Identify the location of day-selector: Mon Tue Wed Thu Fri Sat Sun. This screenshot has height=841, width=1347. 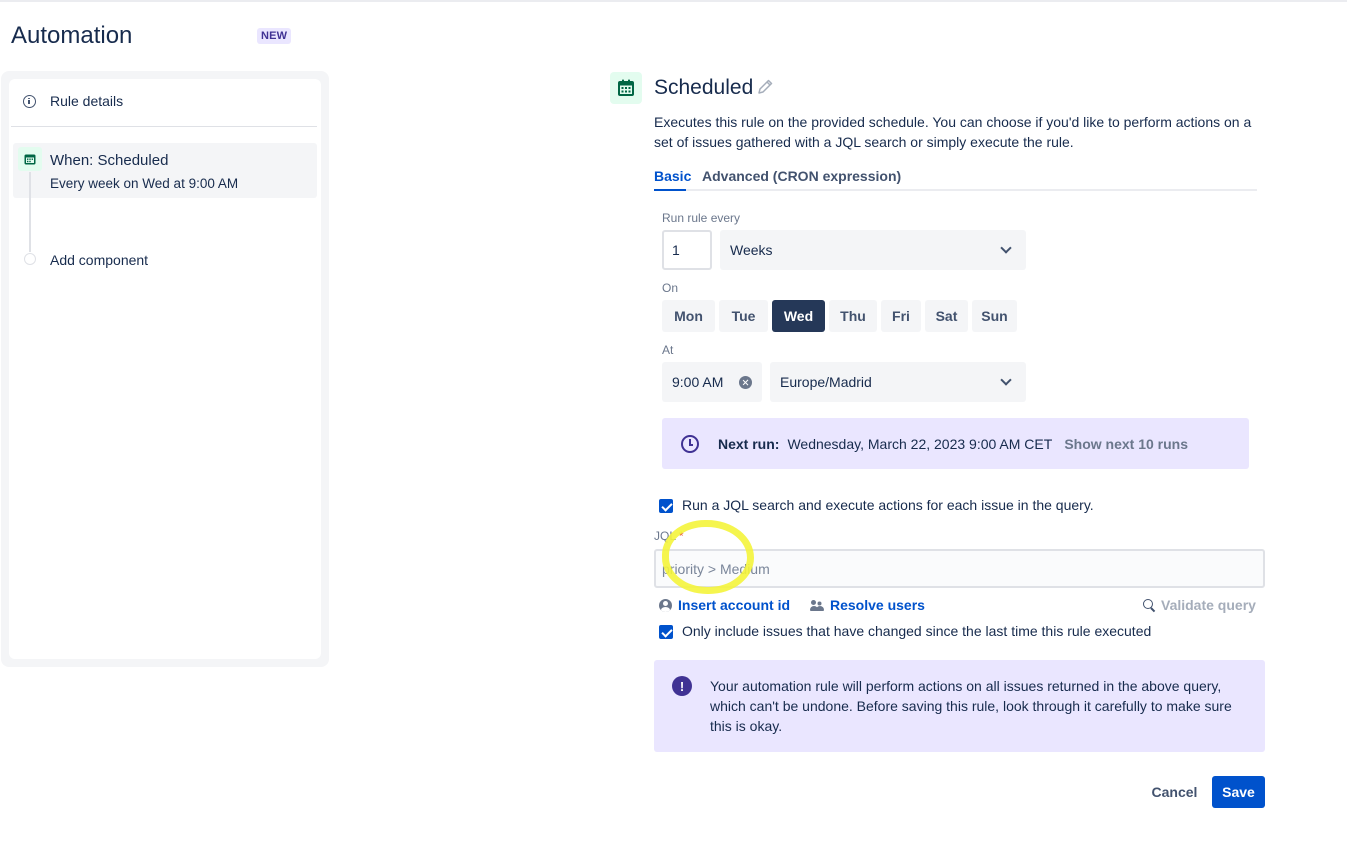
(839, 316).